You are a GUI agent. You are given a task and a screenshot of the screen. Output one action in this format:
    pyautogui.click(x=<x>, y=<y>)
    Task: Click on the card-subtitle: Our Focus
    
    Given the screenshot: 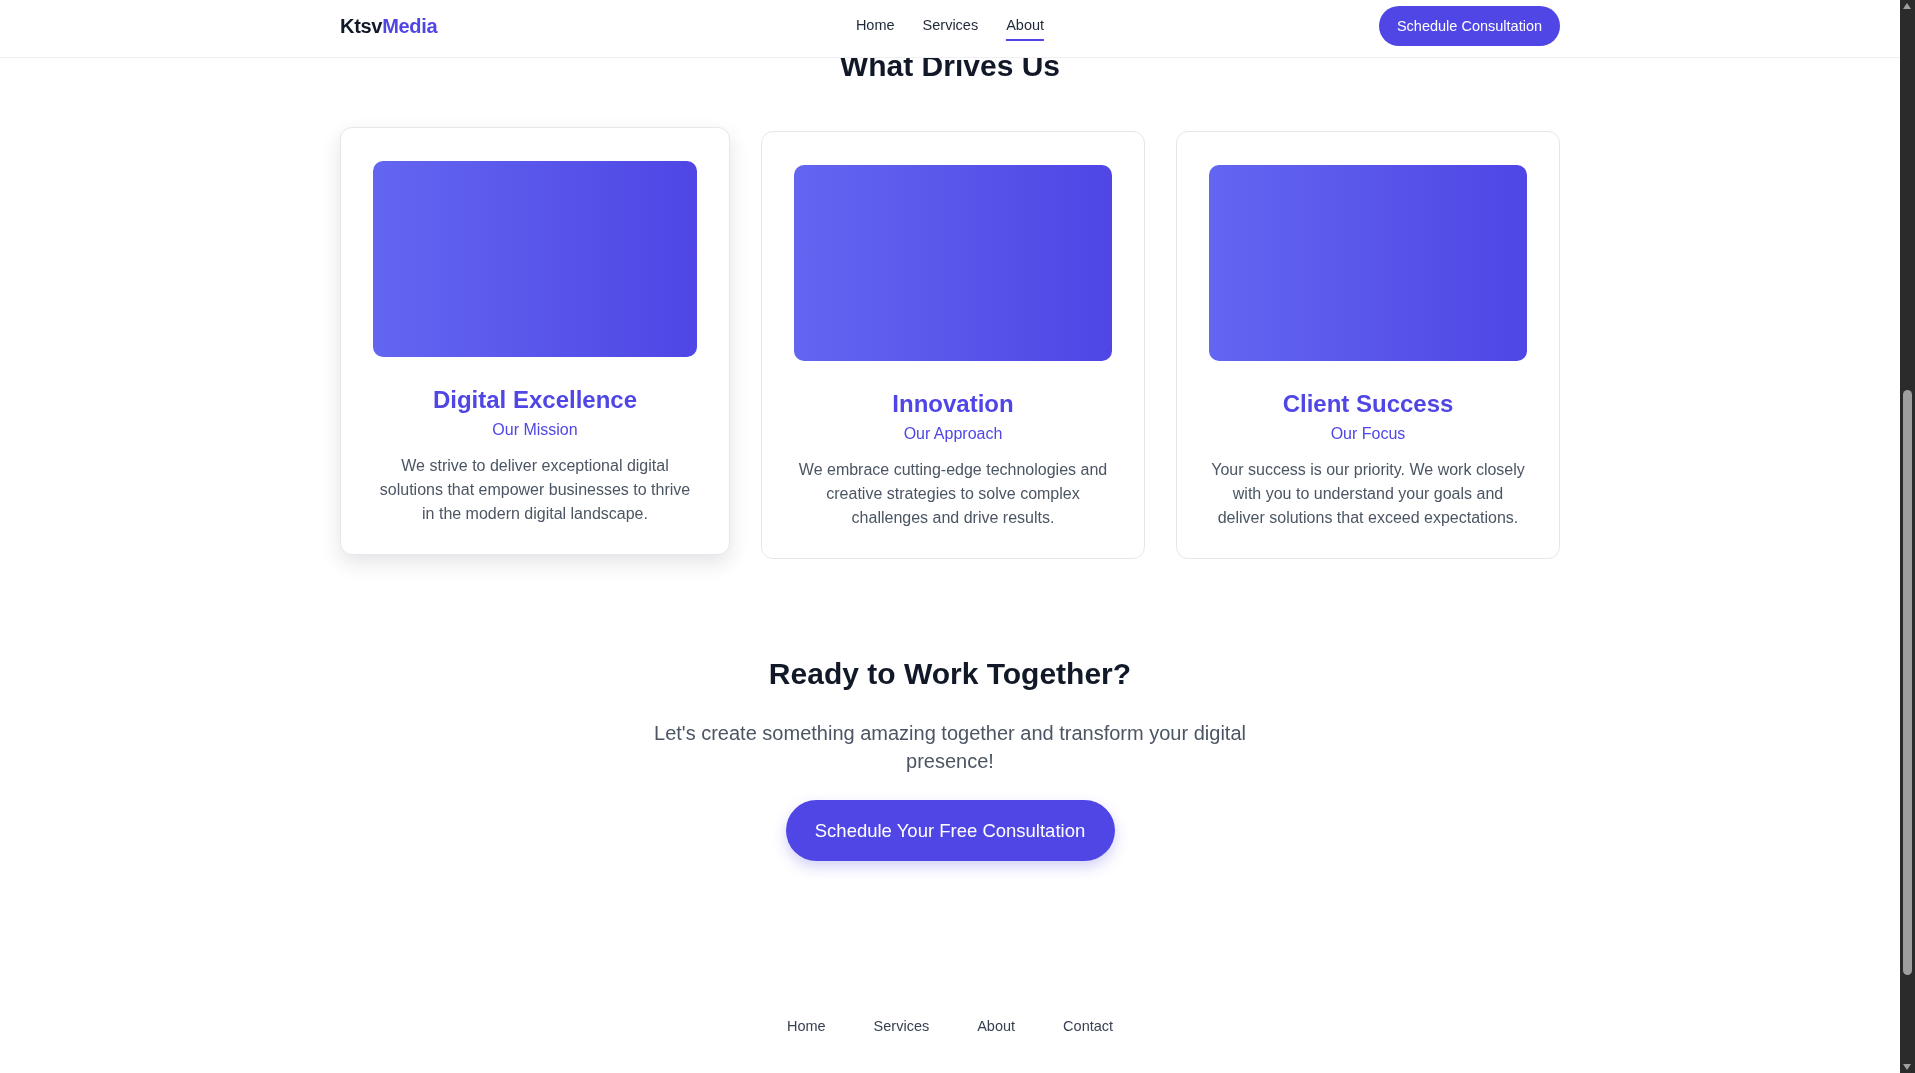 What is the action you would take?
    pyautogui.click(x=1368, y=434)
    